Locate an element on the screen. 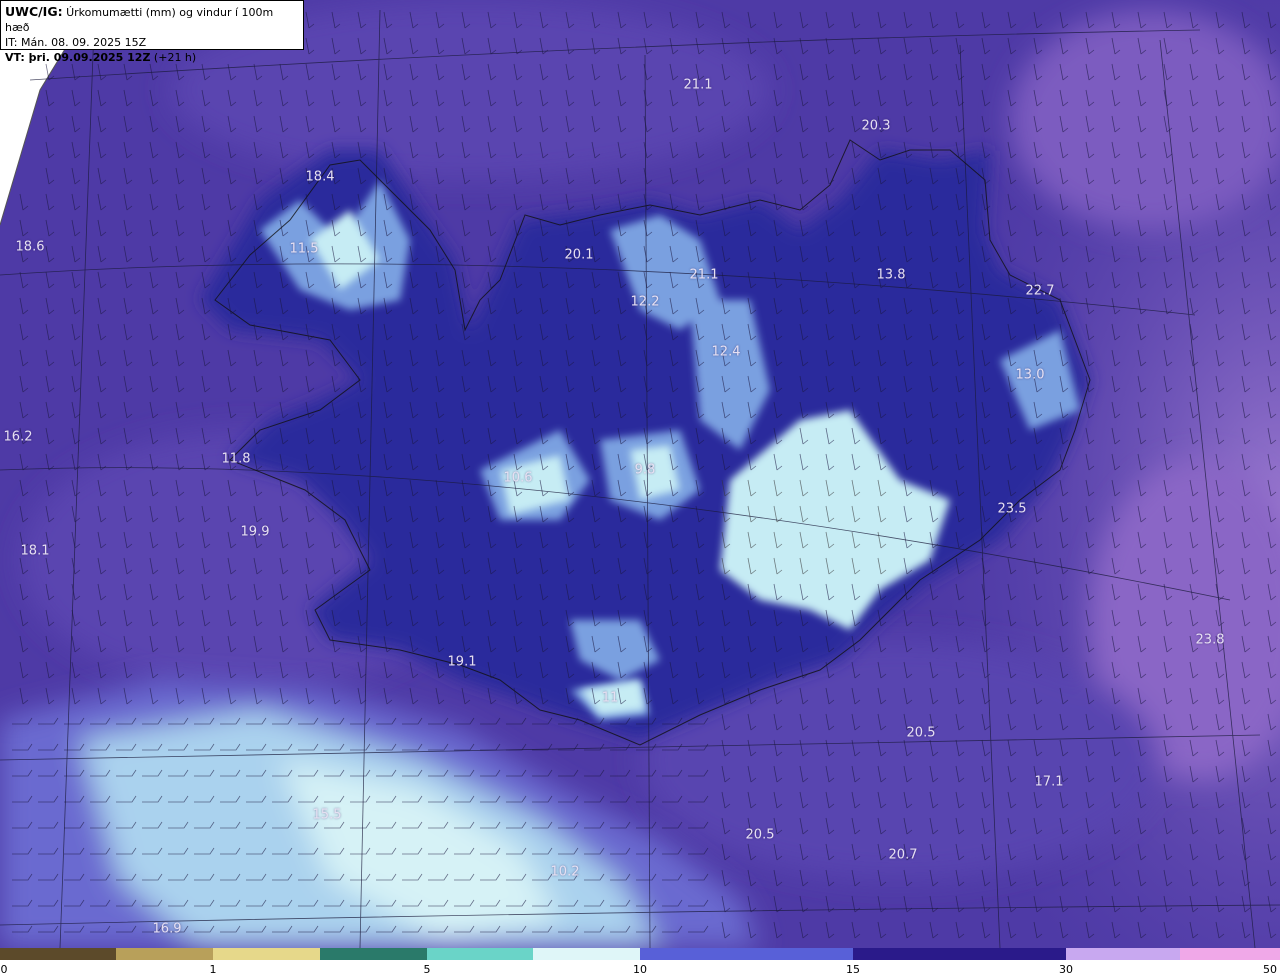  map-value-label: 16.2 is located at coordinates (18, 437).